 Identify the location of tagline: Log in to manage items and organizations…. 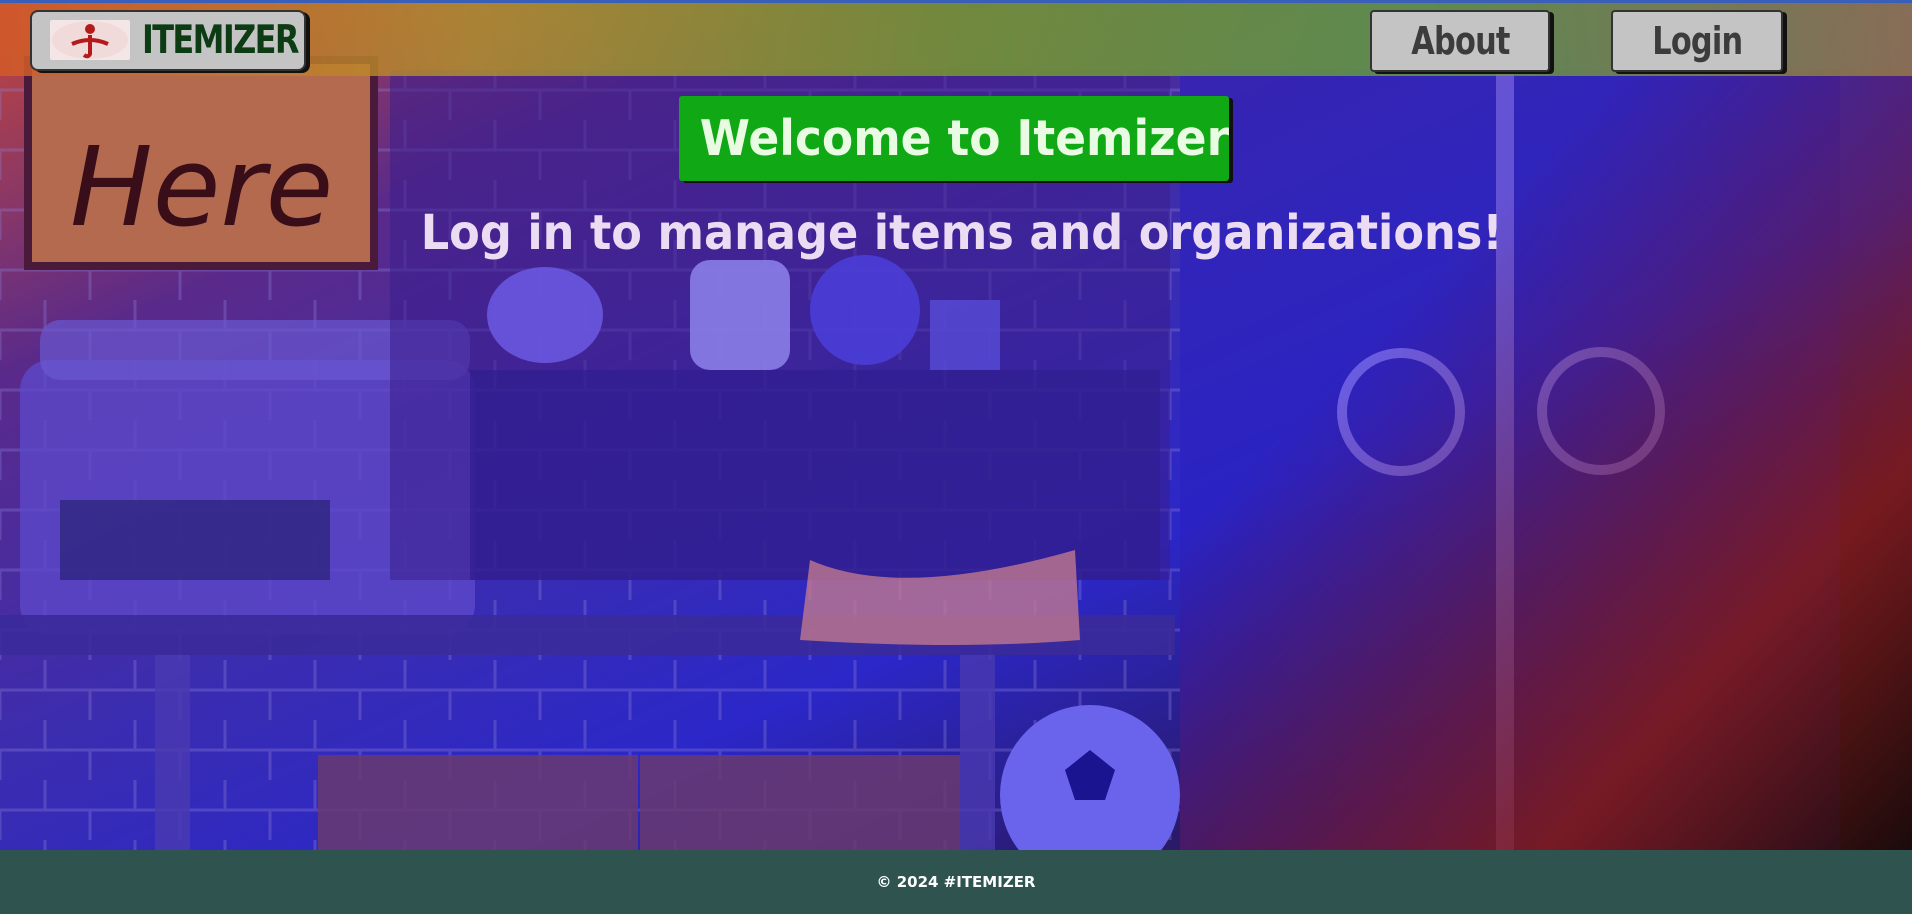
(955, 233).